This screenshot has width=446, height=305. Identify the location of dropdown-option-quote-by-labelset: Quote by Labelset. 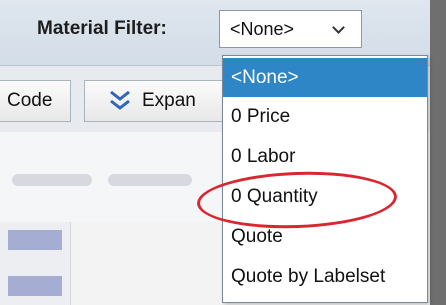
(325, 276).